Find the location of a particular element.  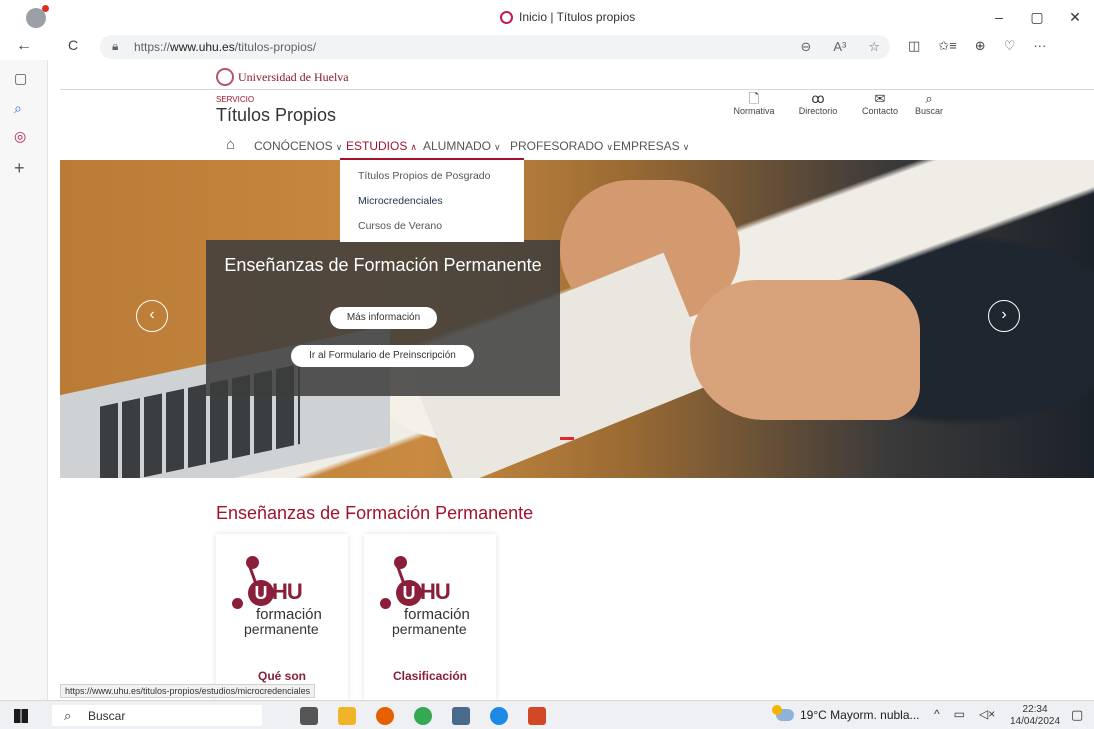

header-link-directorio: ꝏ Directorio is located at coordinates (818, 104).